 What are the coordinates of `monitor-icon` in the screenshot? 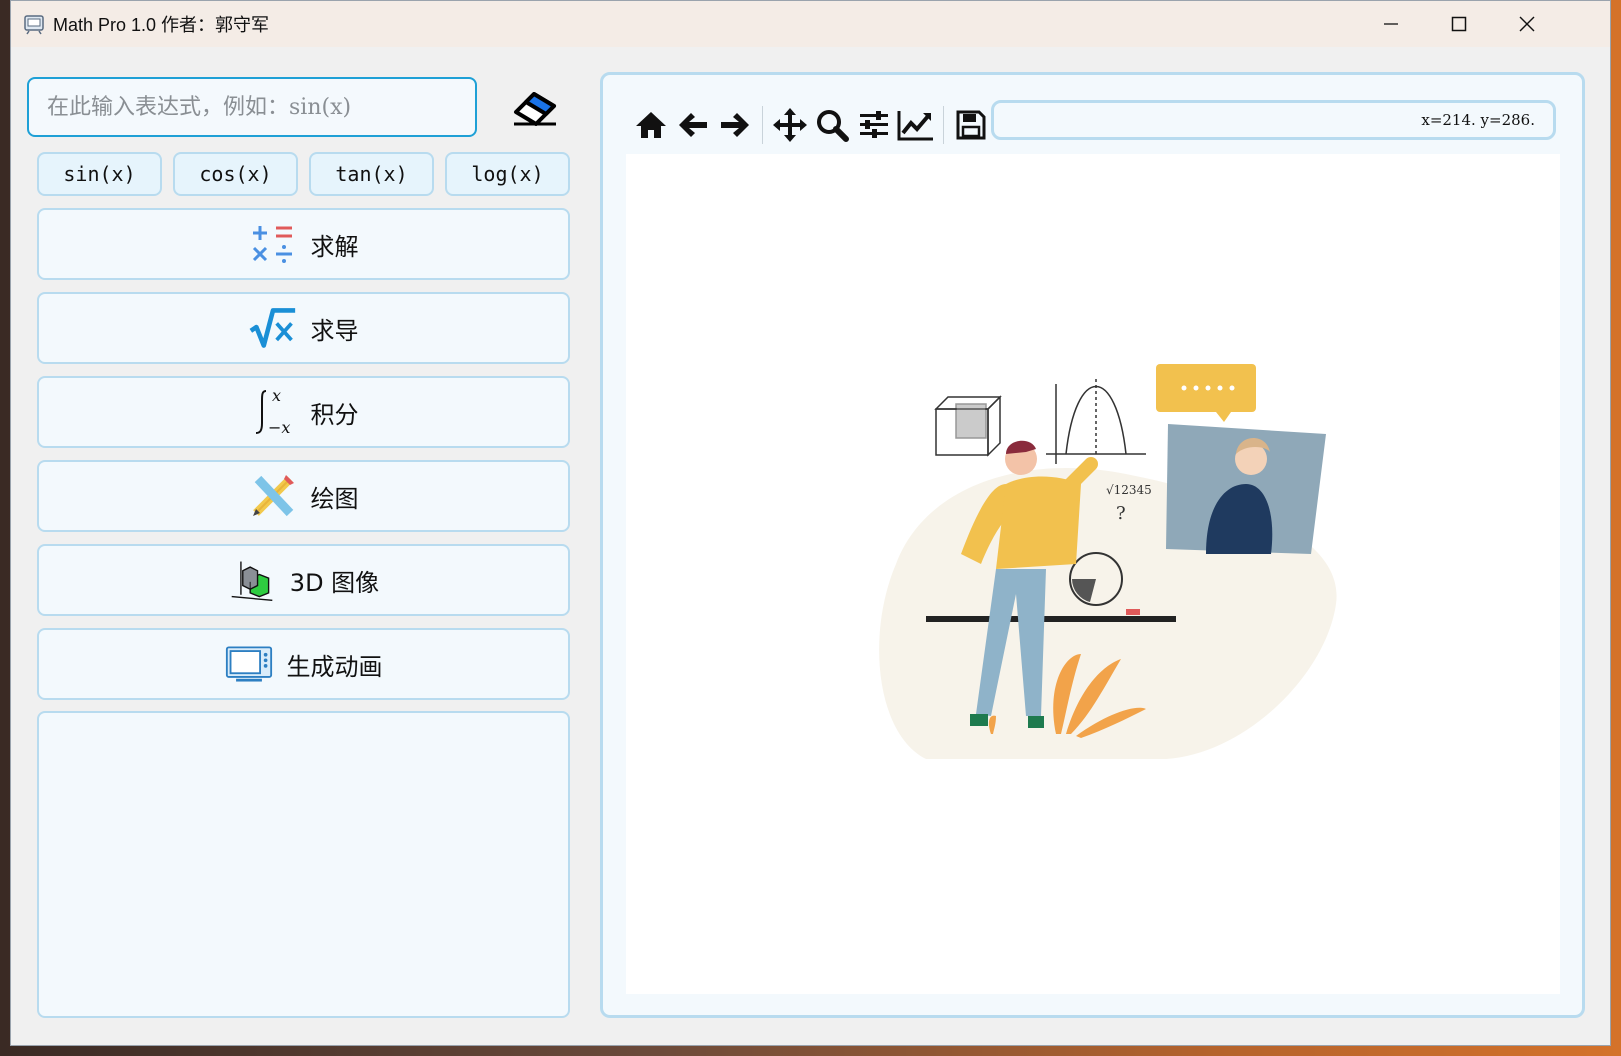 It's located at (249, 664).